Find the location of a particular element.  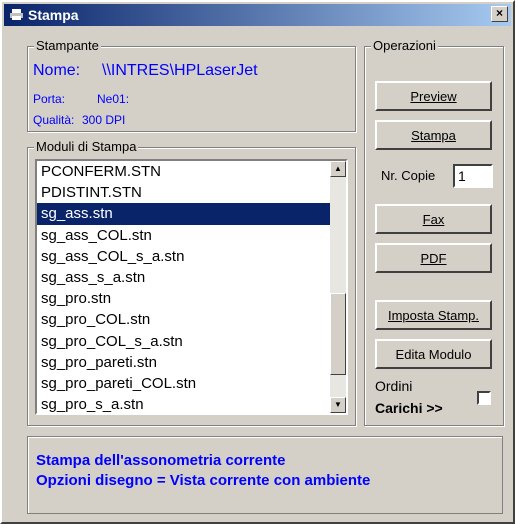

list-scrollbar: ▲ ▼ is located at coordinates (338, 287).